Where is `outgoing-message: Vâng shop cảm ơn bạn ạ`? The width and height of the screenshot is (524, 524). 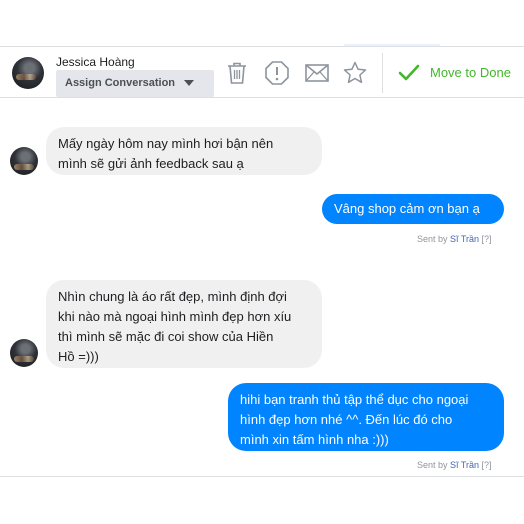
outgoing-message: Vâng shop cảm ơn bạn ạ is located at coordinates (413, 209).